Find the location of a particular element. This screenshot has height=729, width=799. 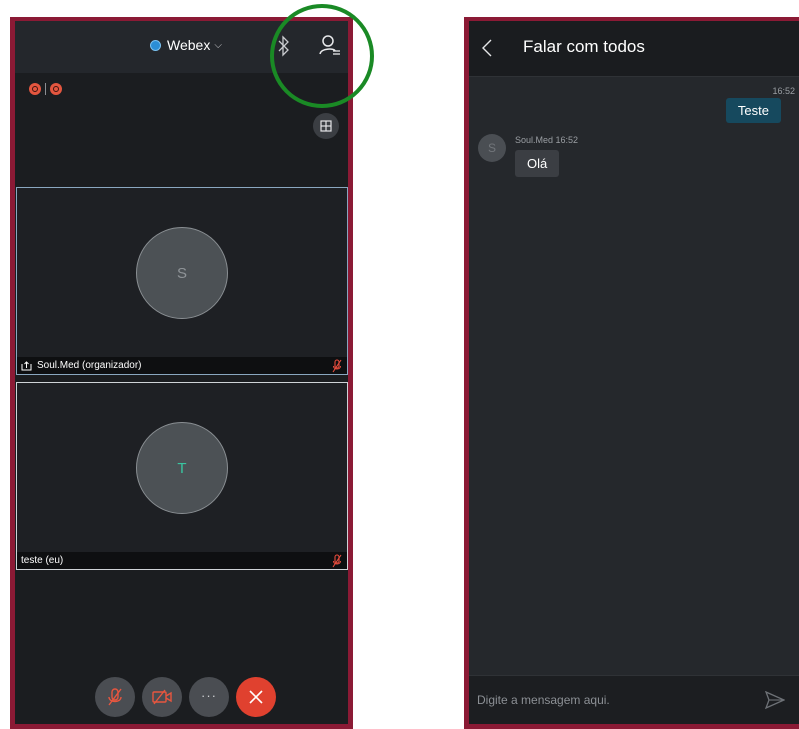

video-button is located at coordinates (162, 697).